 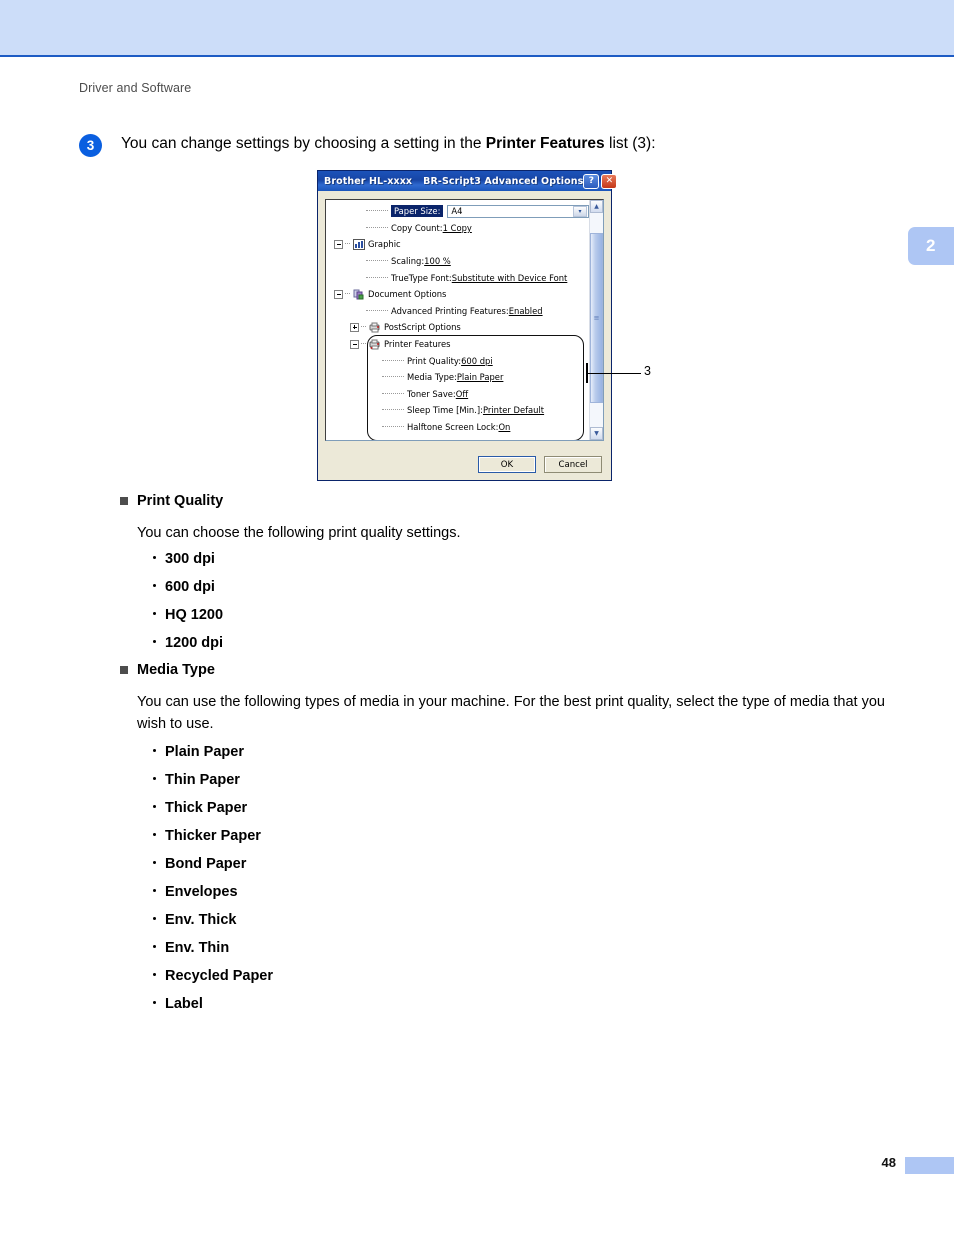 I want to click on tree-item-label: Advanced Printing Features:, so click(x=450, y=310).